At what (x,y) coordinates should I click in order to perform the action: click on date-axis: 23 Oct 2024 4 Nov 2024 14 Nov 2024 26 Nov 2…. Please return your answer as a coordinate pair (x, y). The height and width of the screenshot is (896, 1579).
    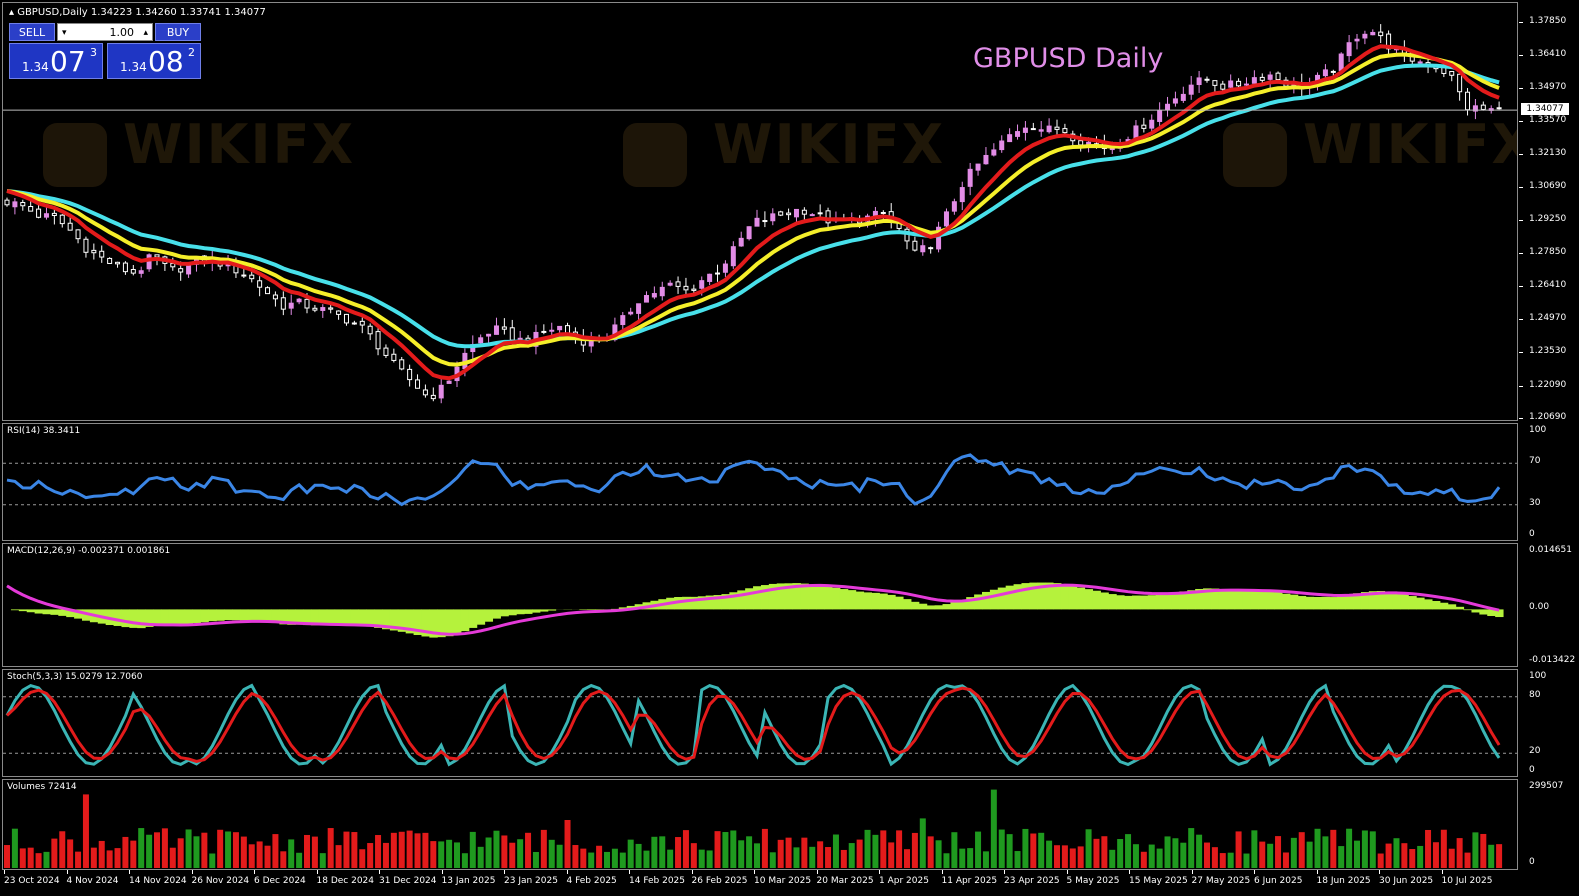
    Looking at the image, I should click on (759, 883).